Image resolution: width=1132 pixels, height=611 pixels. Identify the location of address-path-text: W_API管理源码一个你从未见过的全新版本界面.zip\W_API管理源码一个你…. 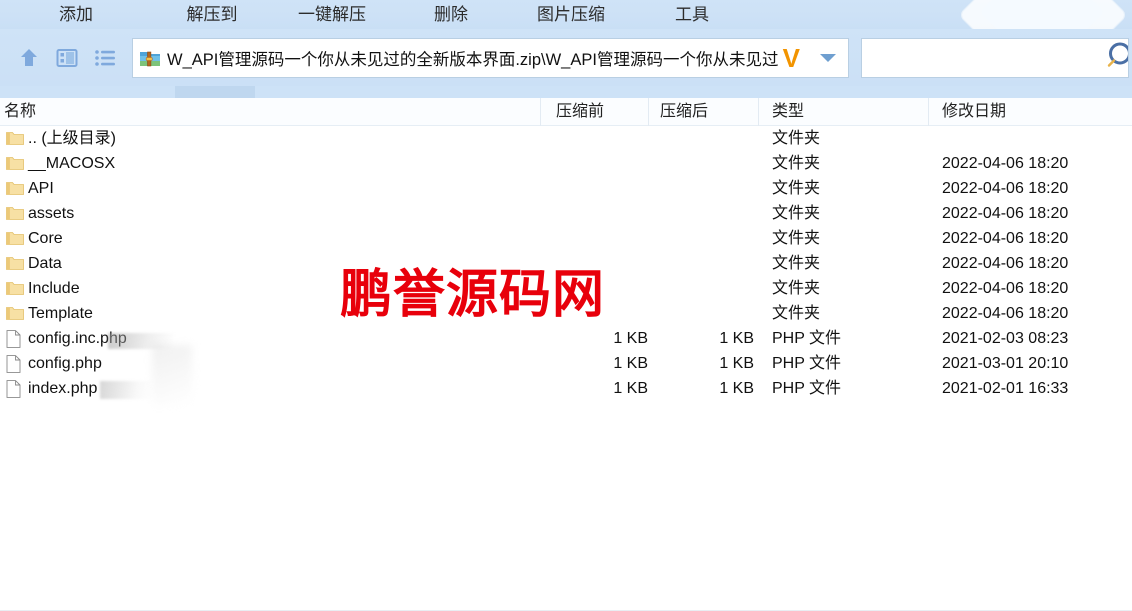
(473, 59).